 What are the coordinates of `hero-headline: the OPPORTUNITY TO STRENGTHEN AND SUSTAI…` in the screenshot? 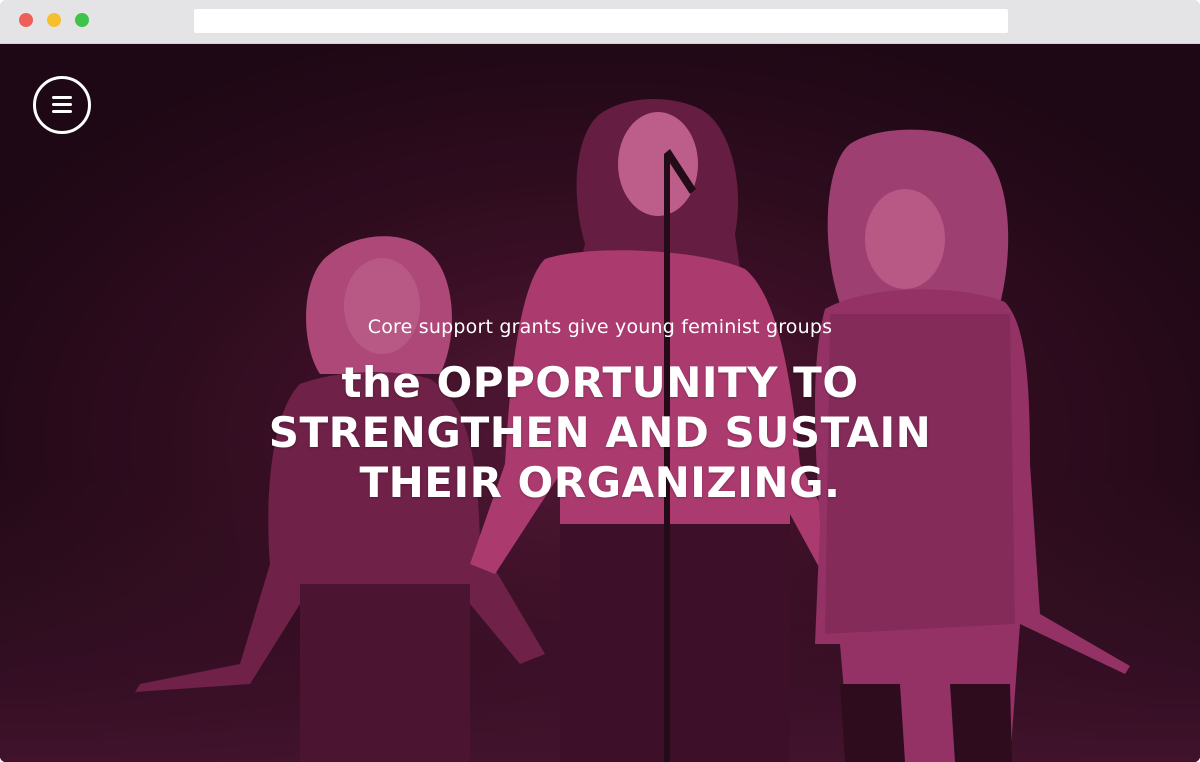 It's located at (600, 432).